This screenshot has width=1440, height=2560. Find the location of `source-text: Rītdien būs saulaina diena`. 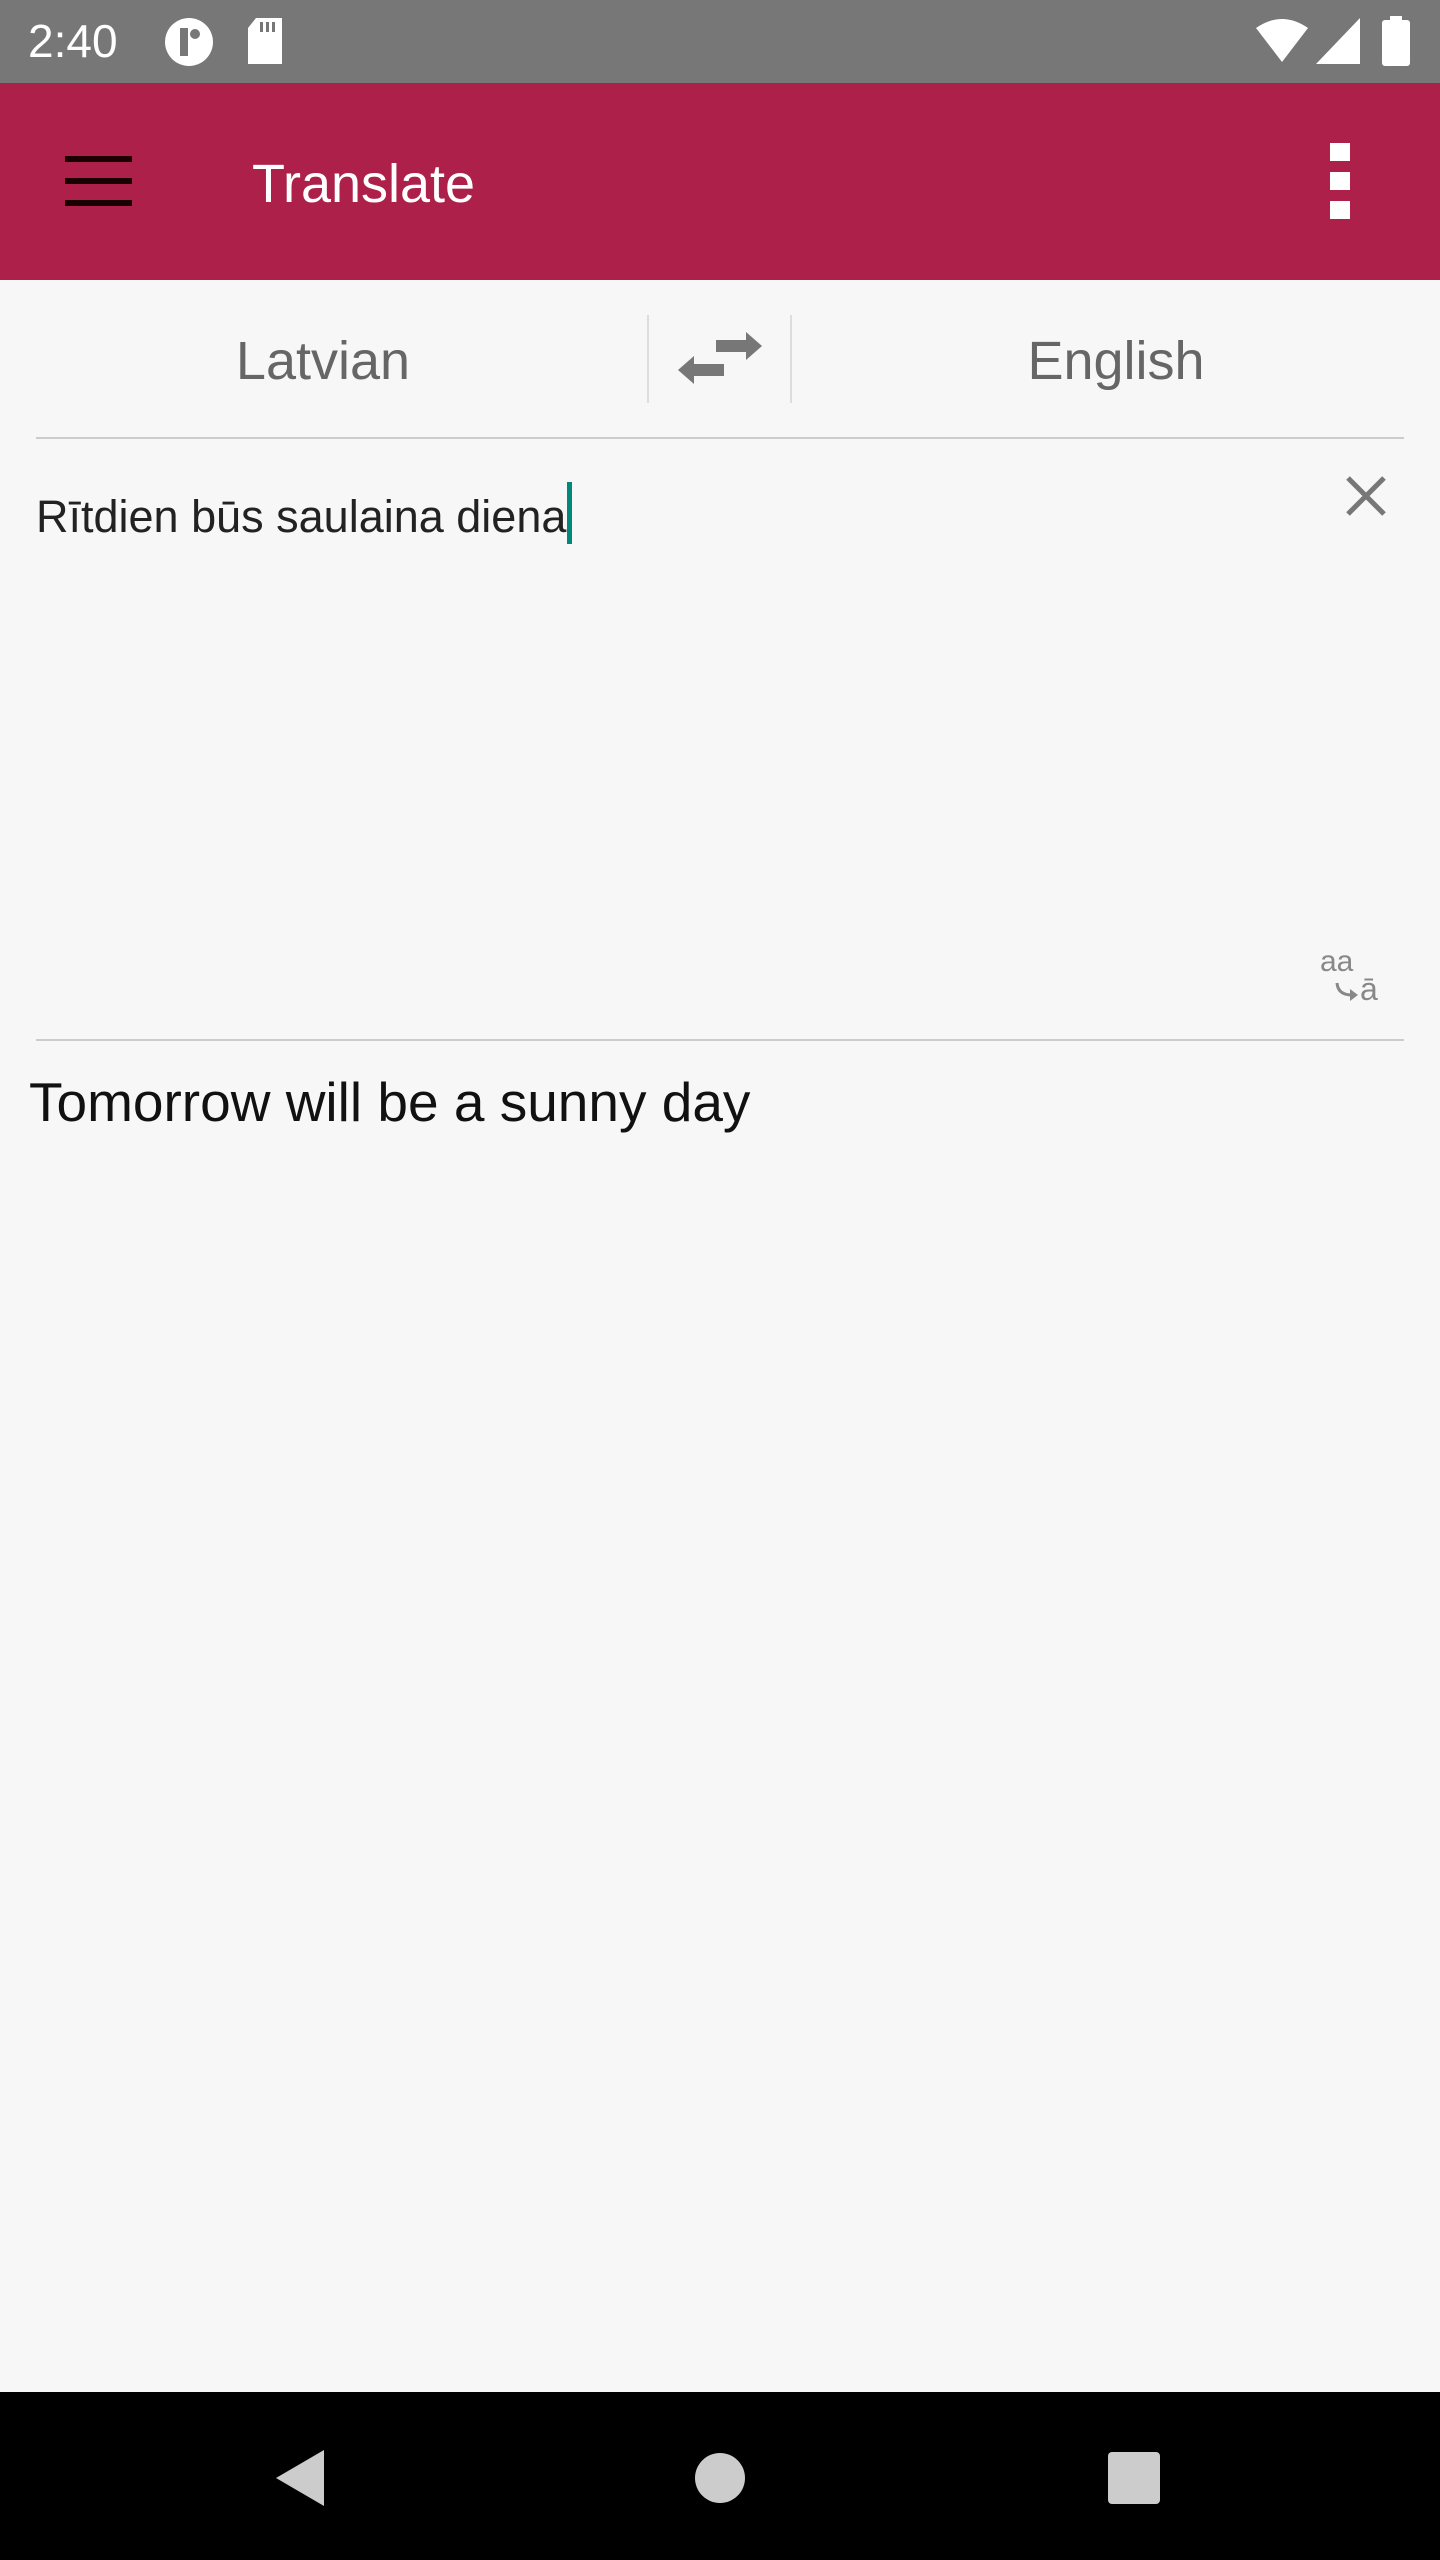

source-text: Rītdien būs saulaina diena is located at coordinates (301, 516).